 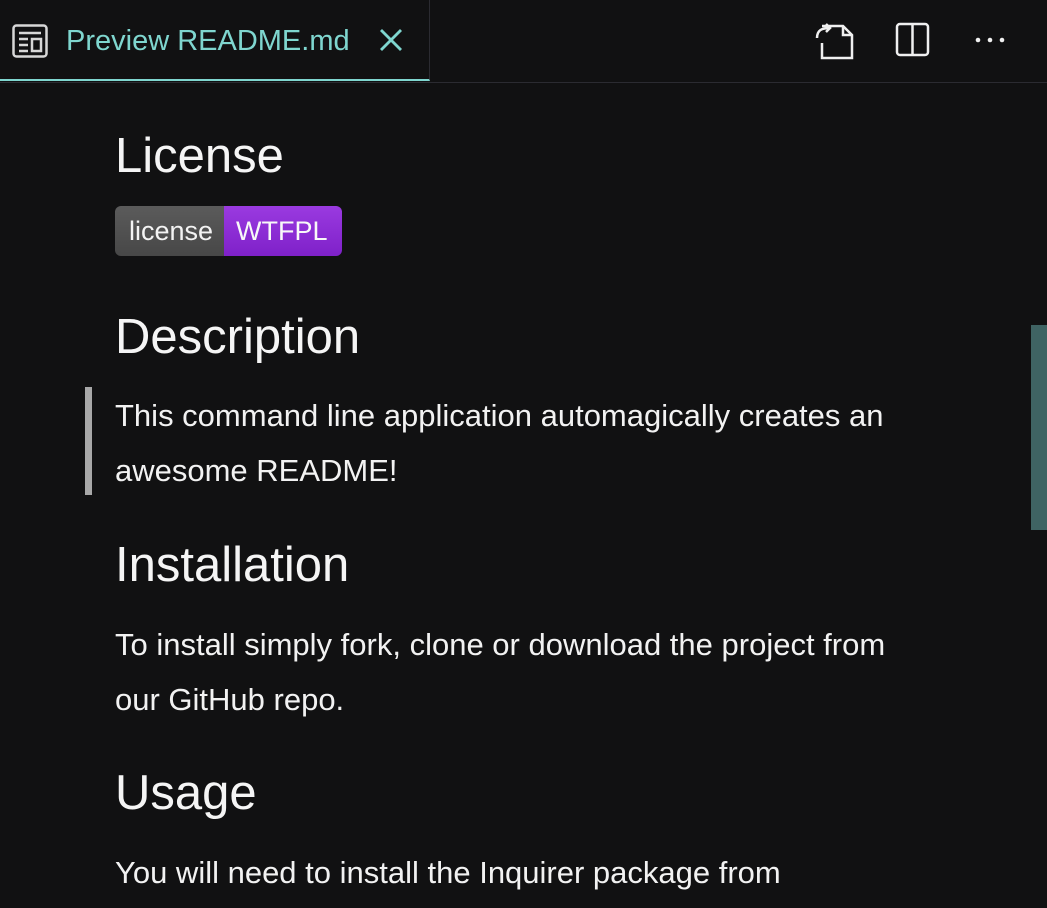 I want to click on license-badge: license WTFPL, so click(x=228, y=231).